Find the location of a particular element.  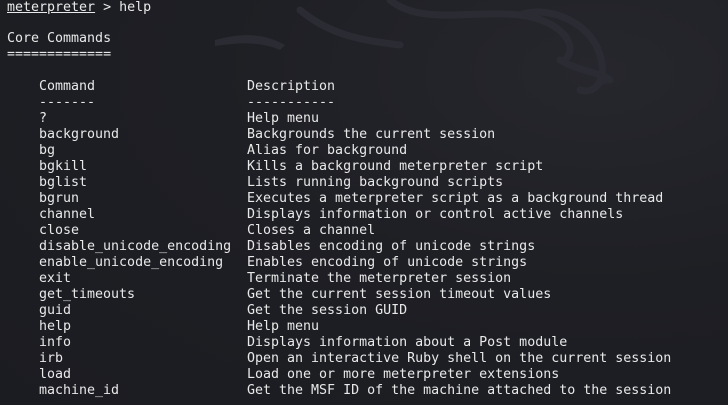

column-header-command: Command is located at coordinates (67, 86).